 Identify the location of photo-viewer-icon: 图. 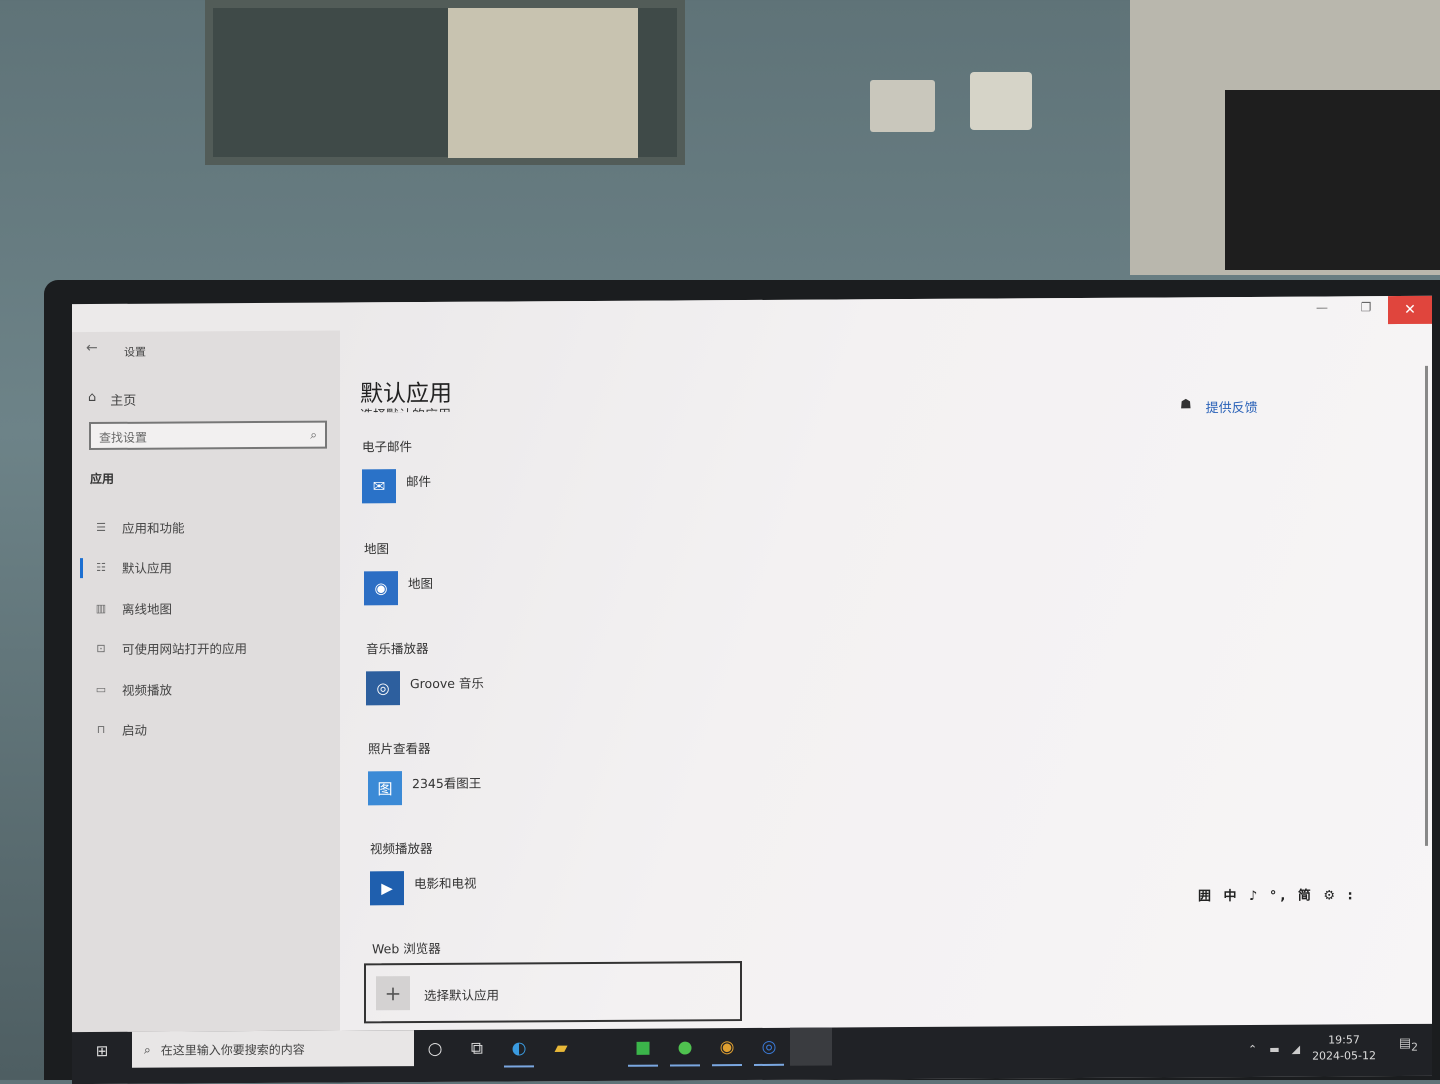
(385, 788).